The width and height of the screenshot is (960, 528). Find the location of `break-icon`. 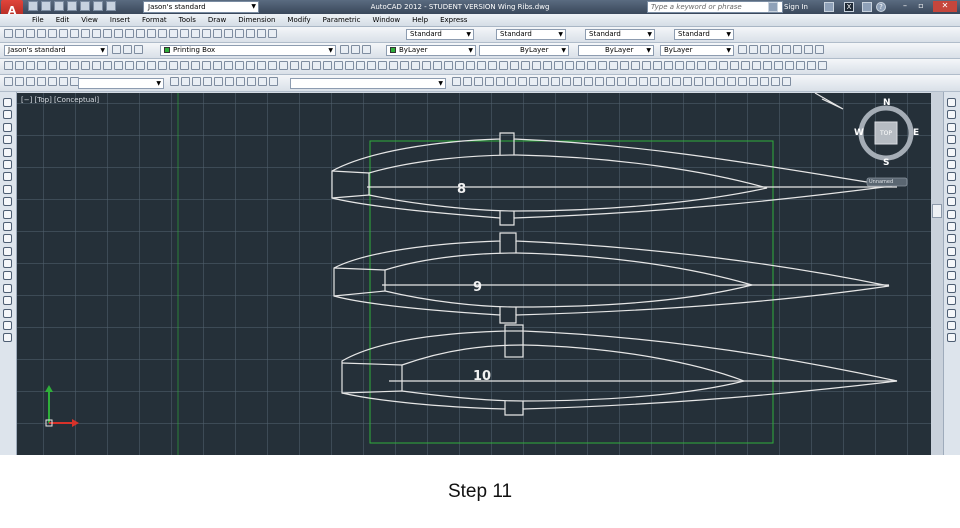

break-icon is located at coordinates (951, 251).